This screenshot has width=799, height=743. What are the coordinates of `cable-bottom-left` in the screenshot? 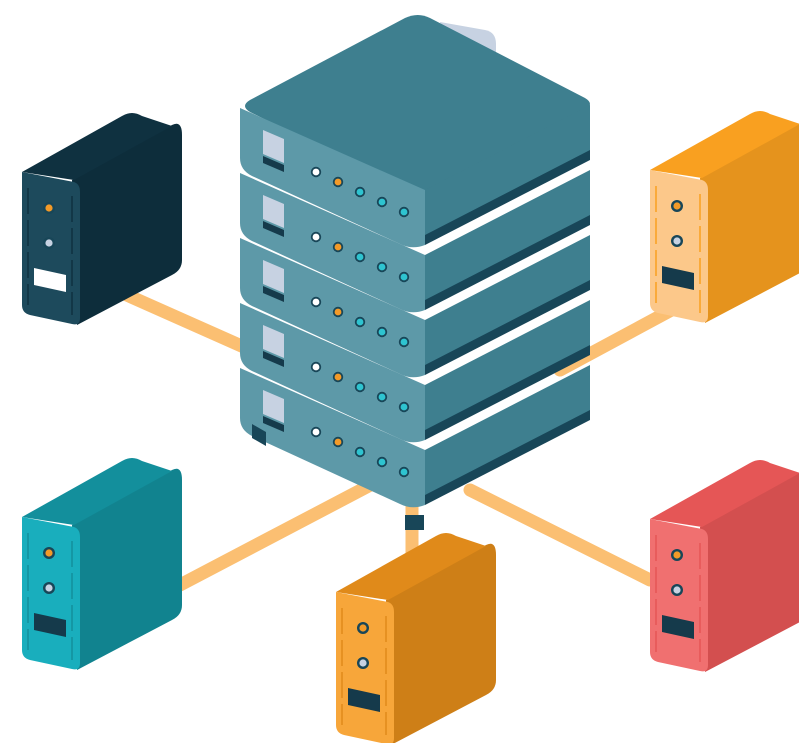 It's located at (280, 532).